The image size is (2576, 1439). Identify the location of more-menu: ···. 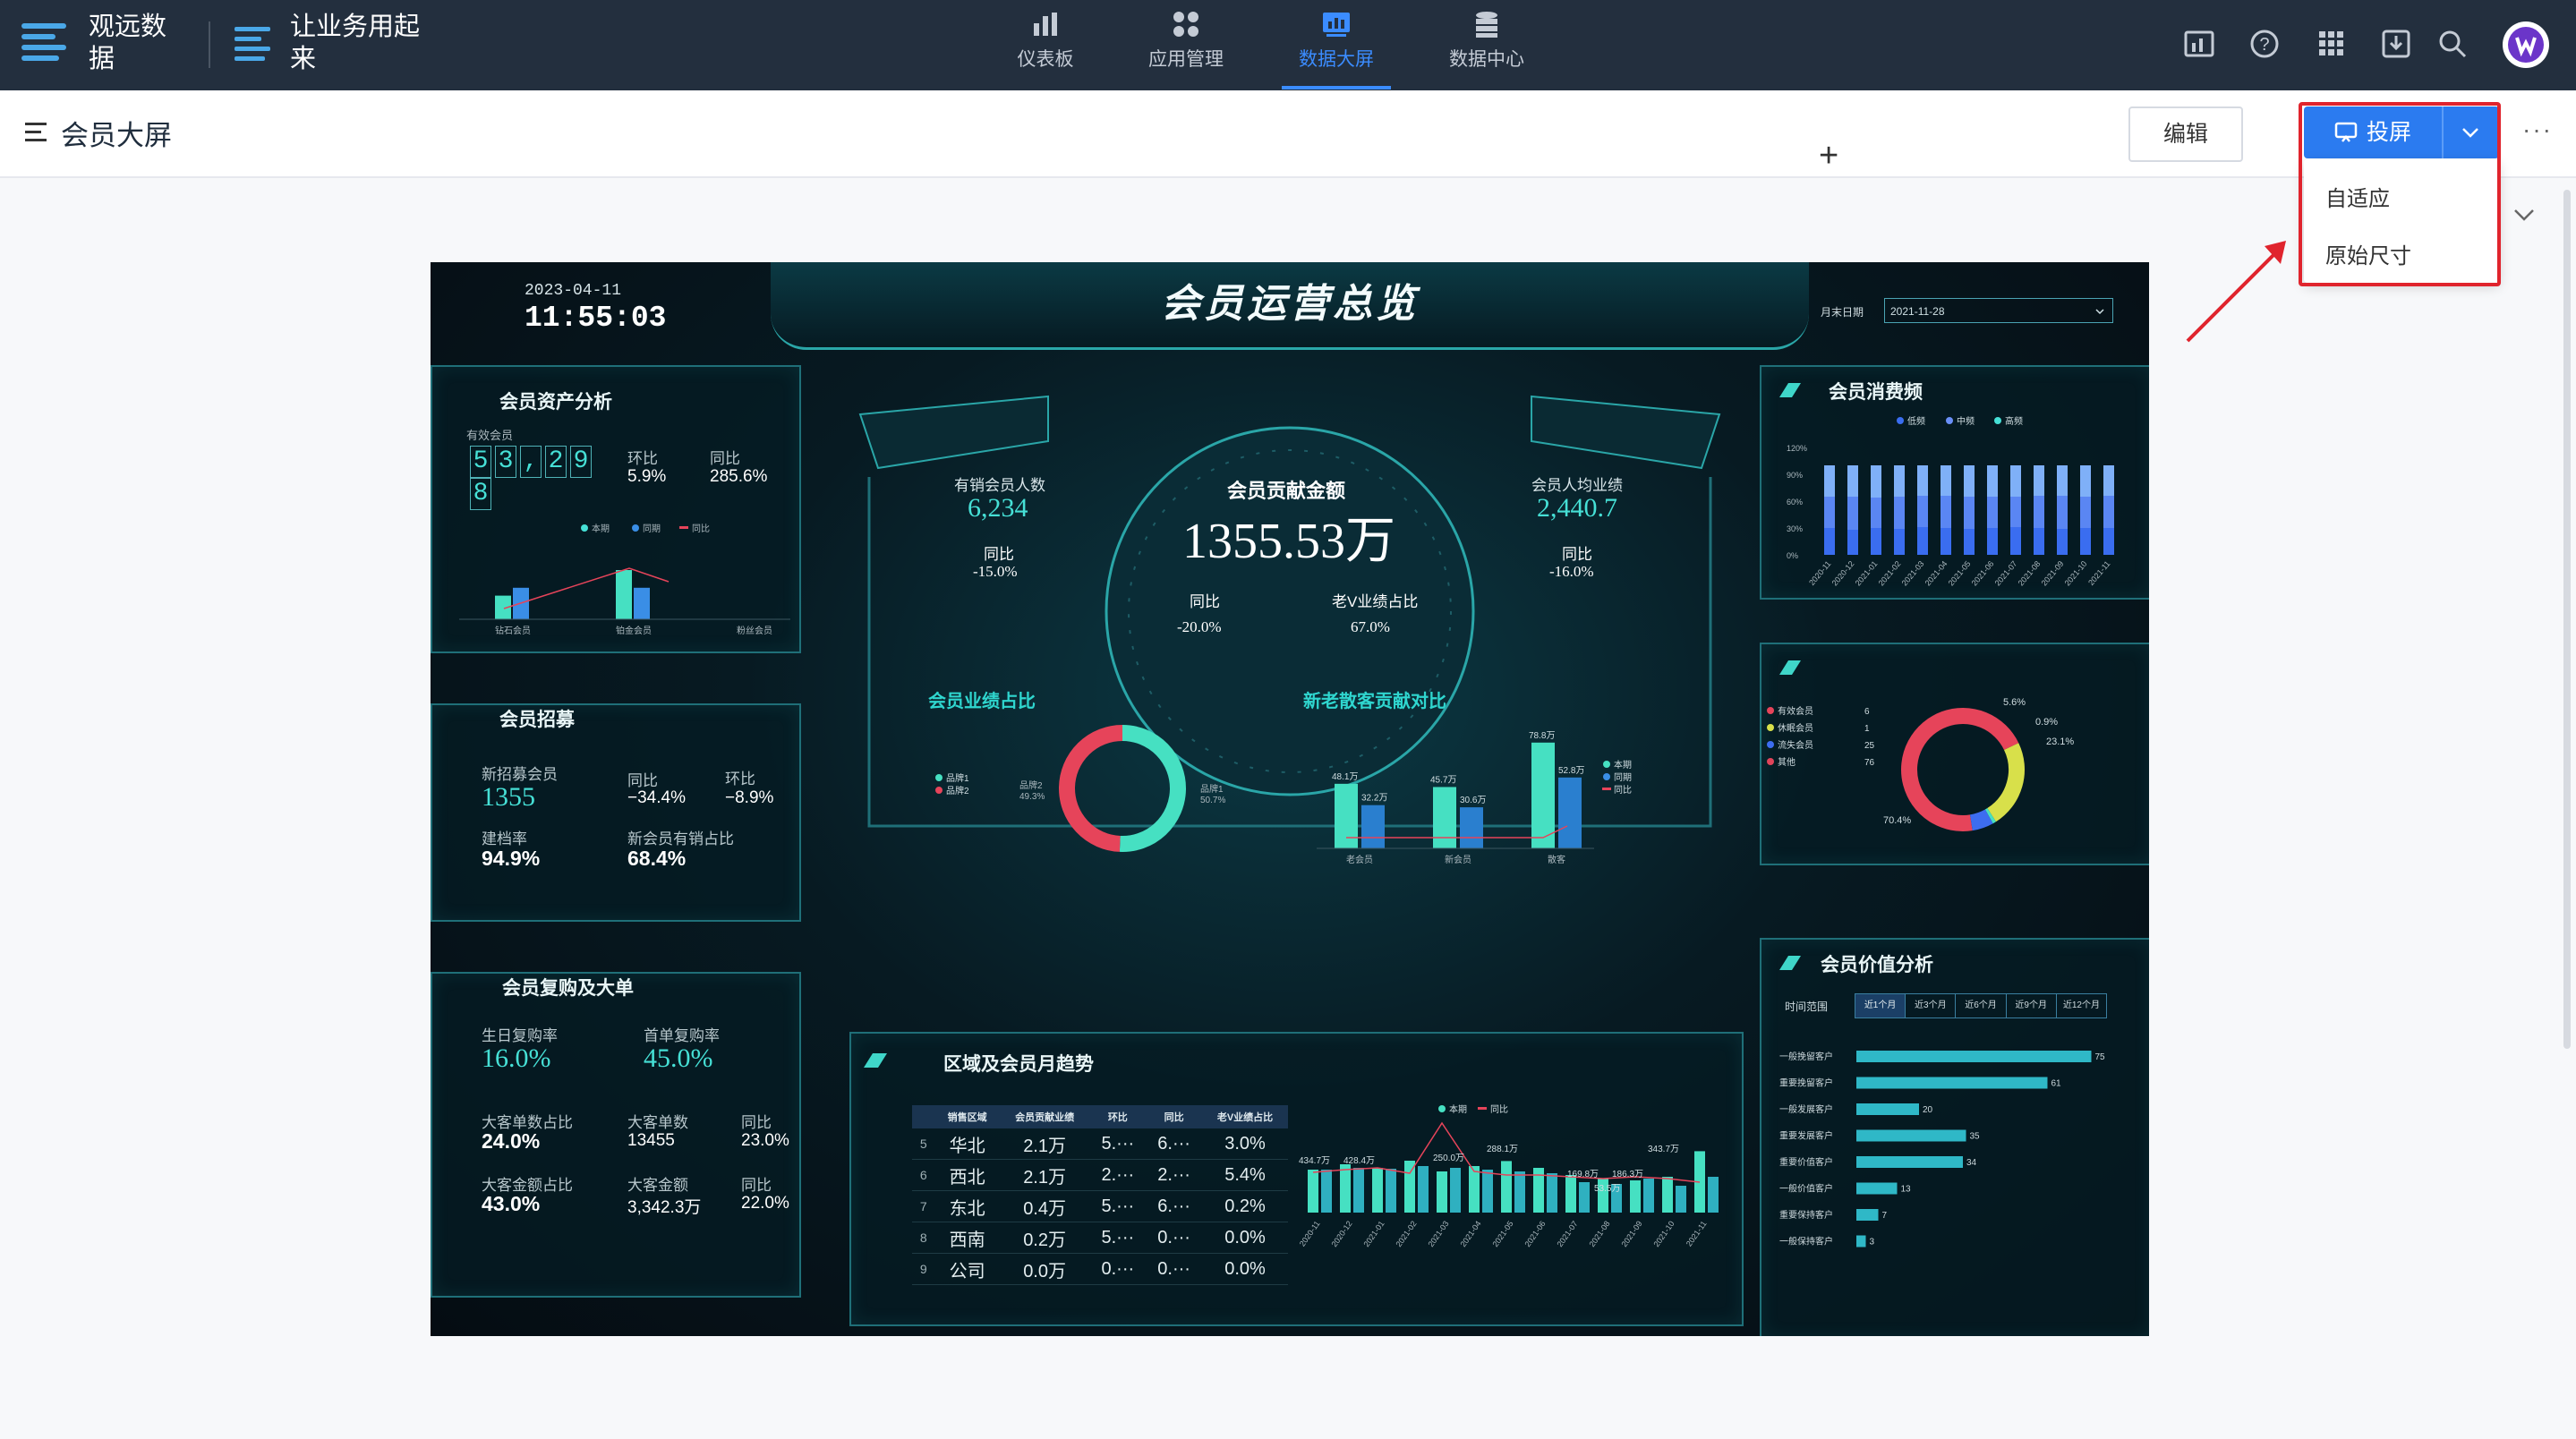
(2537, 129).